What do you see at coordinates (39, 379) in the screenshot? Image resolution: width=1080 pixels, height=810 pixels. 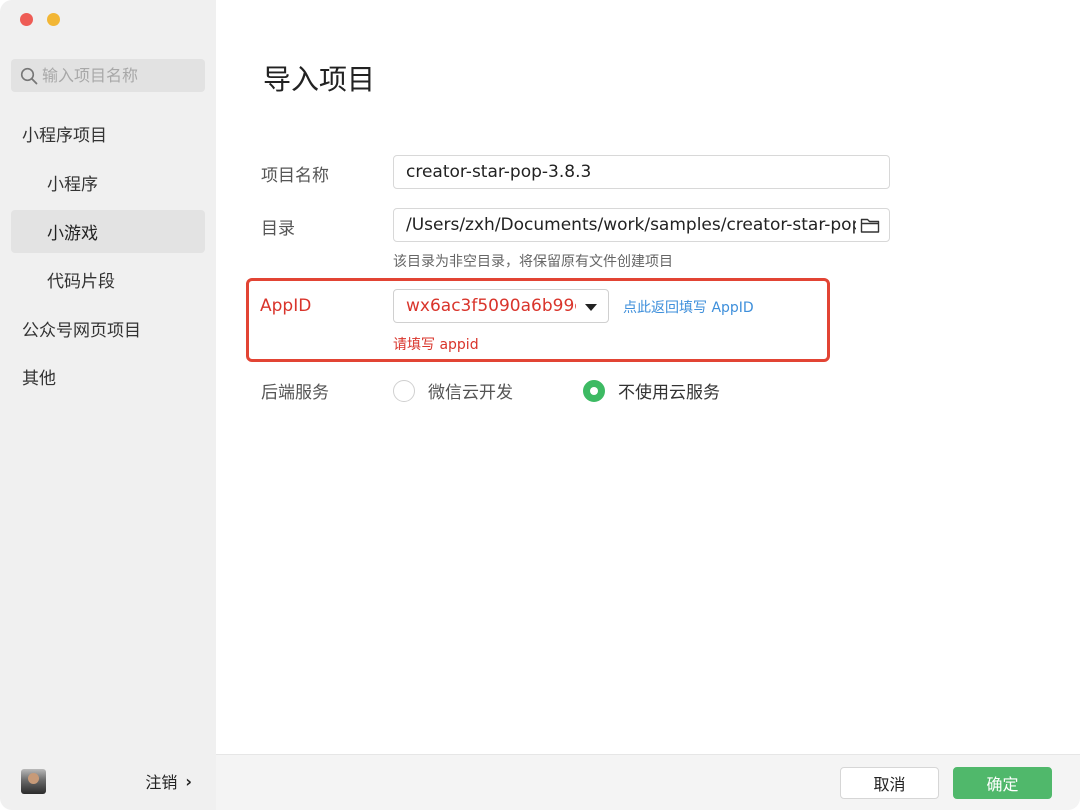 I see `sidebar-item-label: 其他` at bounding box center [39, 379].